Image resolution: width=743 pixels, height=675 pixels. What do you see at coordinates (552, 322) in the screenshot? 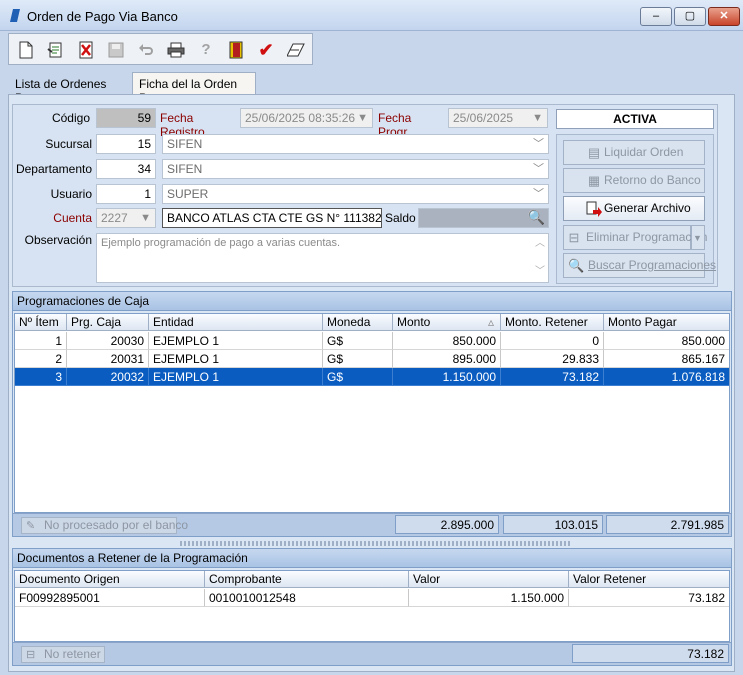
I see `col-header-monto-retener: Monto. Retener` at bounding box center [552, 322].